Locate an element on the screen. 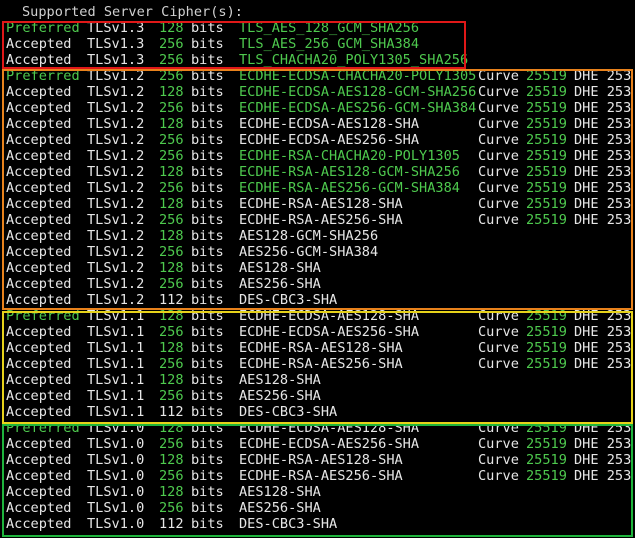 This screenshot has height=538, width=635. cipher-name: ECDHE-ECDSA-AES128-SHA is located at coordinates (329, 316).